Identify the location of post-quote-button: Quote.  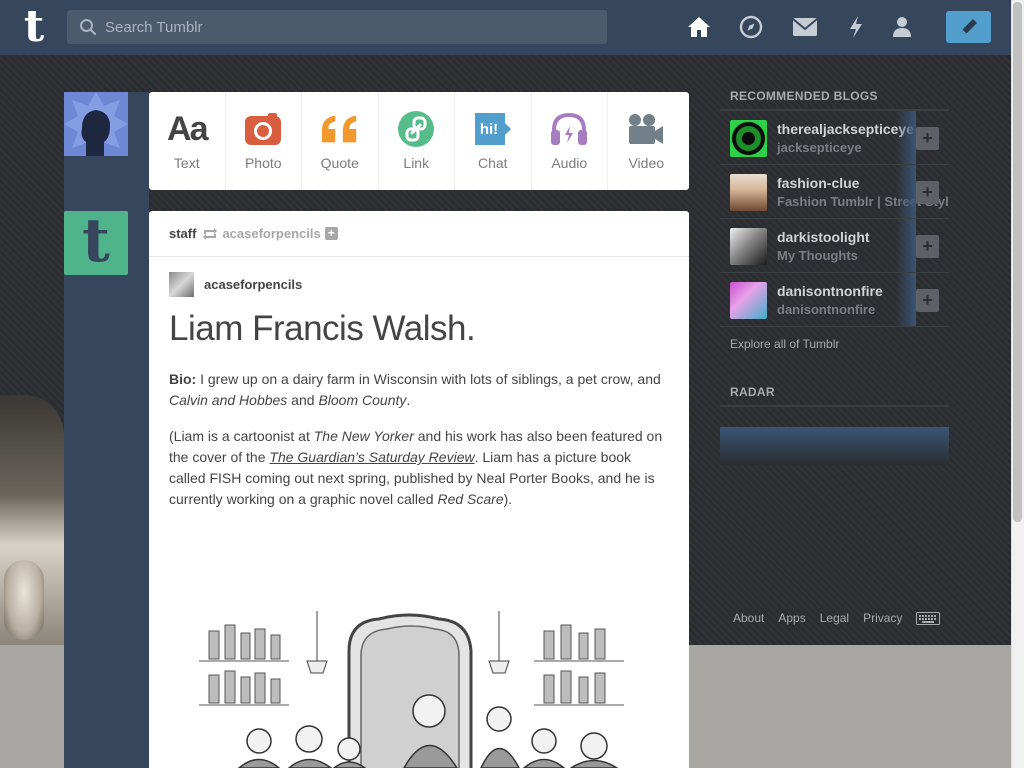
(340, 141).